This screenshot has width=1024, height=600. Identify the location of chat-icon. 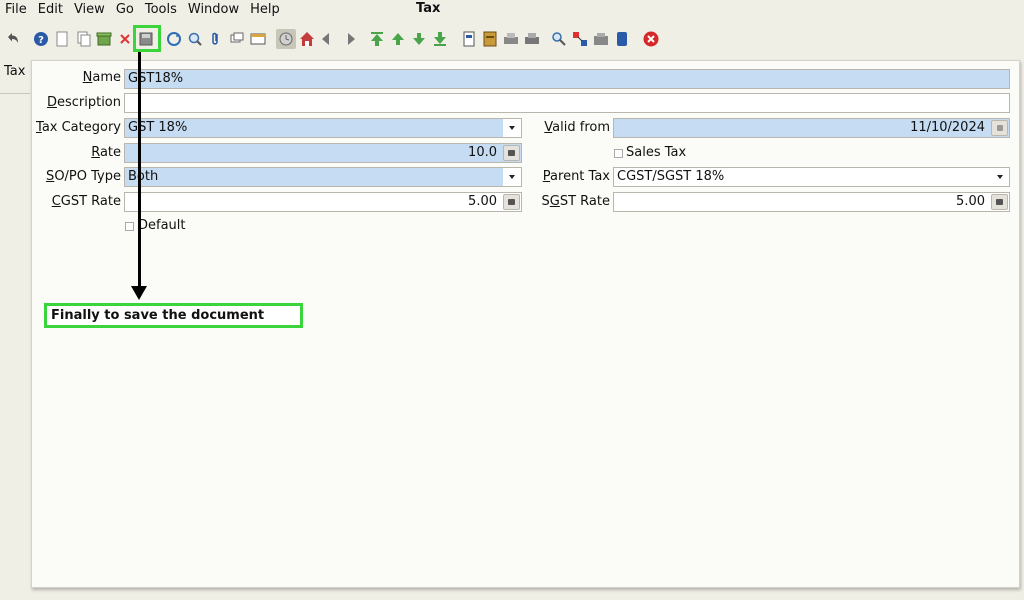
(237, 39).